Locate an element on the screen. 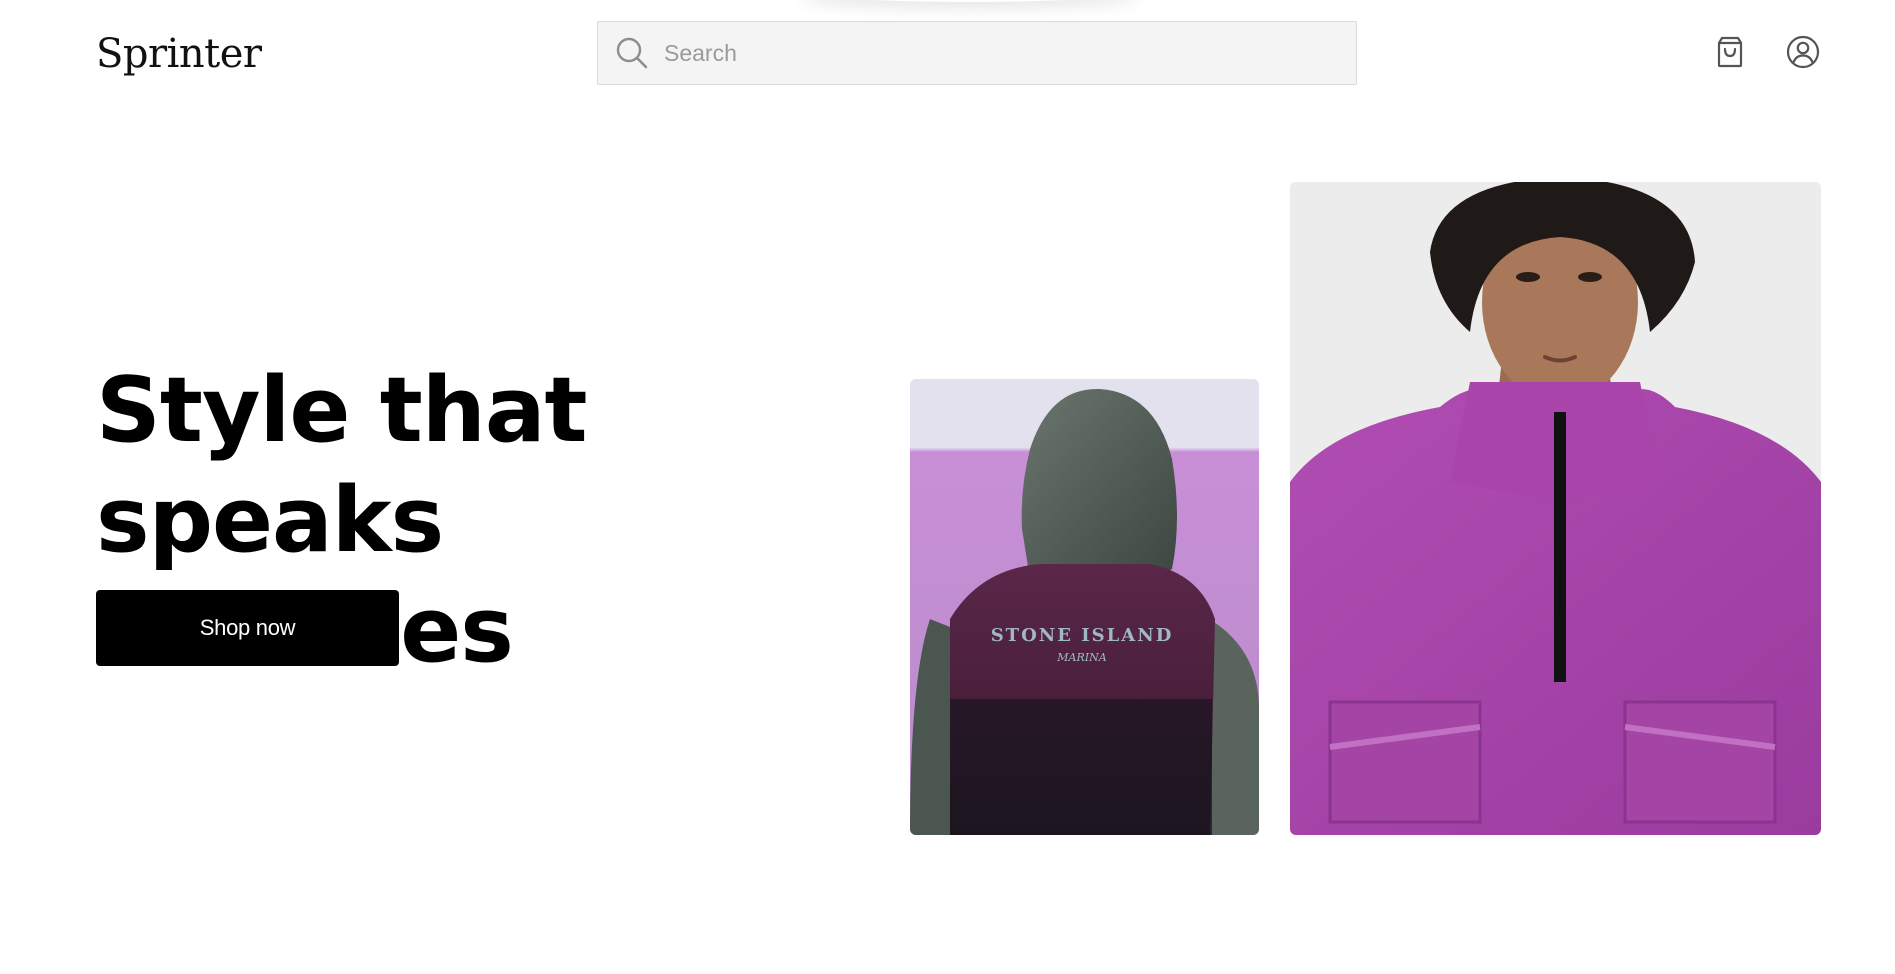 The image size is (1895, 974). shop-now-button: Shop now is located at coordinates (247, 628).